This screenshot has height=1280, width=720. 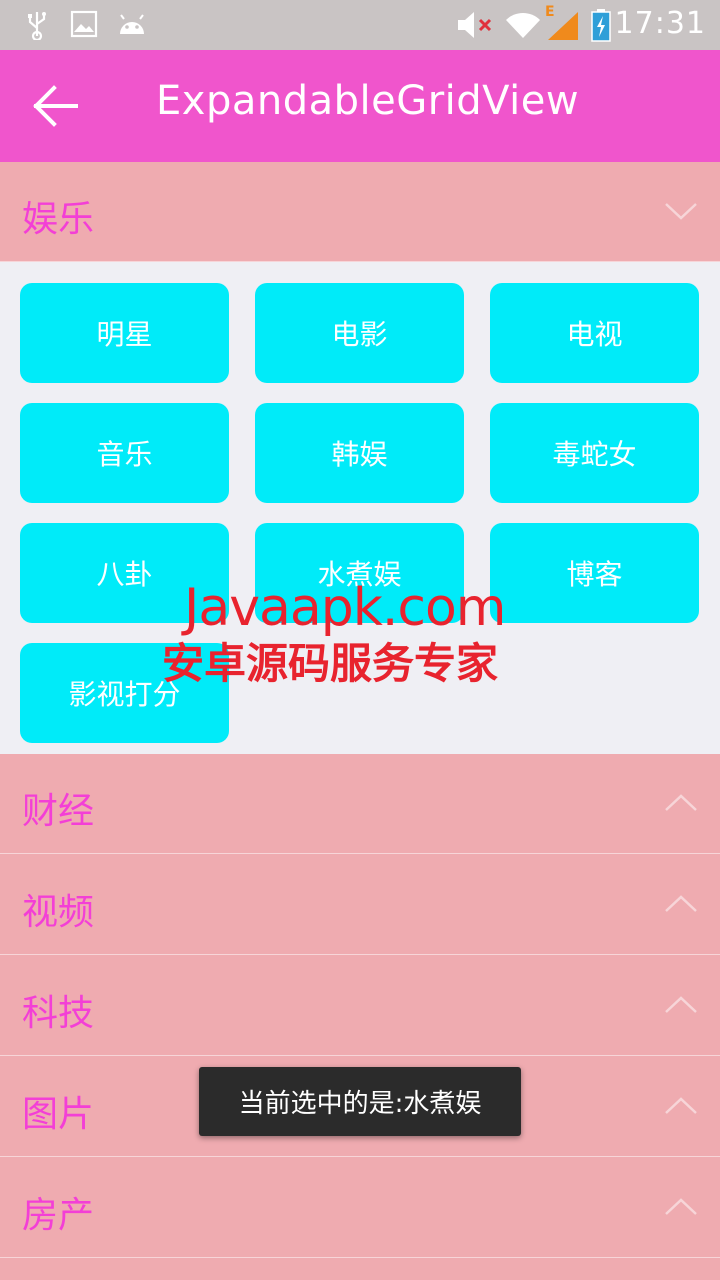 What do you see at coordinates (368, 101) in the screenshot?
I see `page-title: ExpandableGridView` at bounding box center [368, 101].